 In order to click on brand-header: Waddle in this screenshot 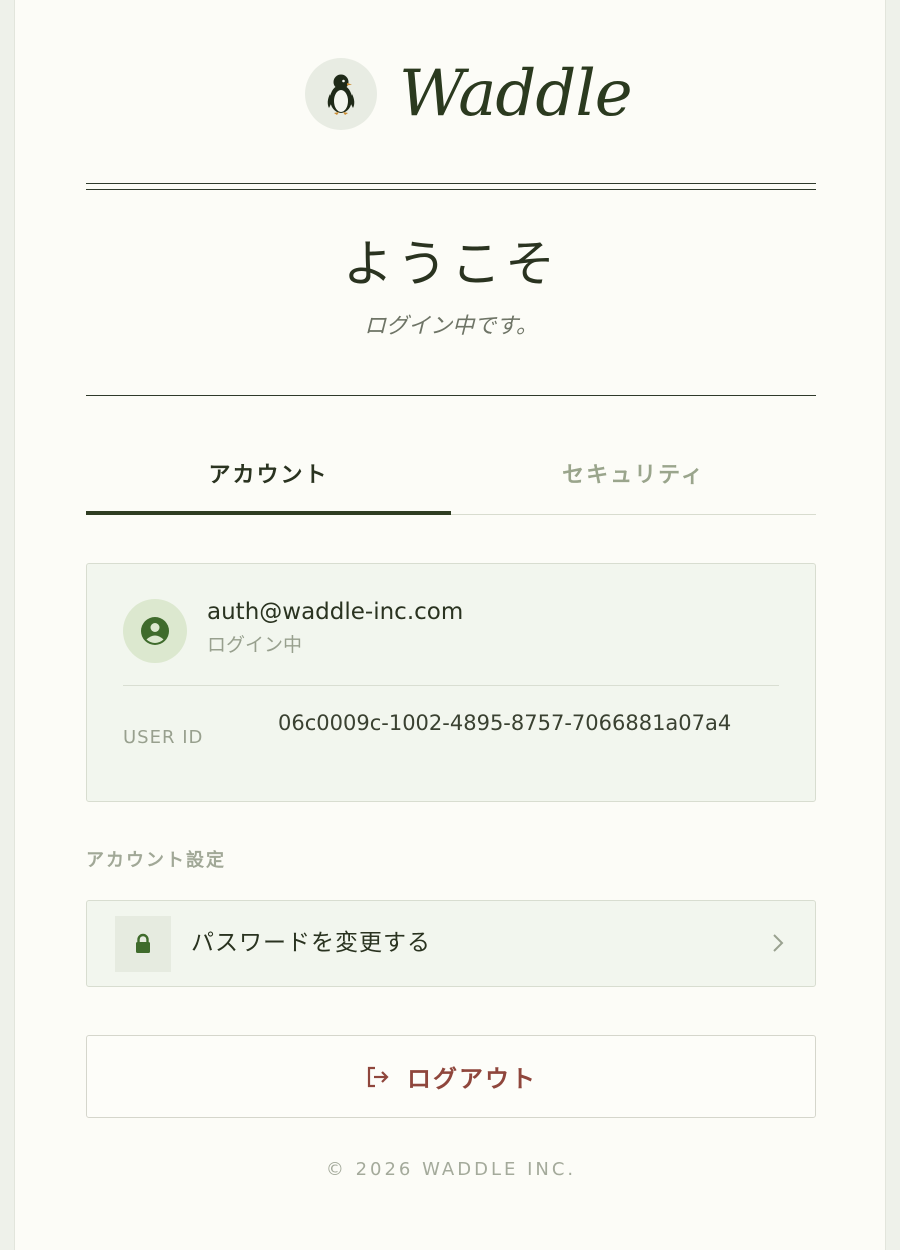, I will do `click(469, 94)`.